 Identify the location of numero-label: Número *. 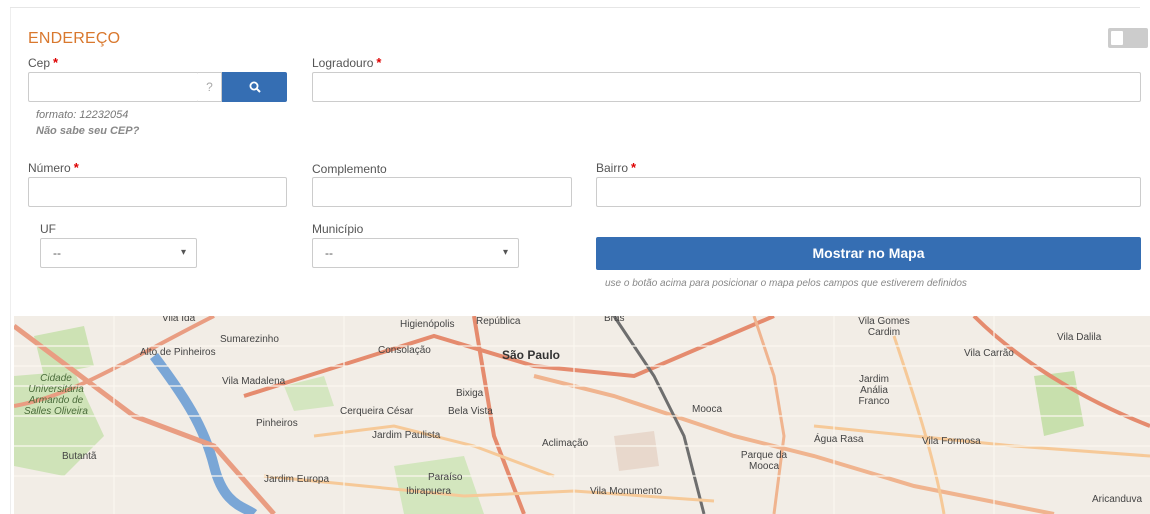
(53, 167).